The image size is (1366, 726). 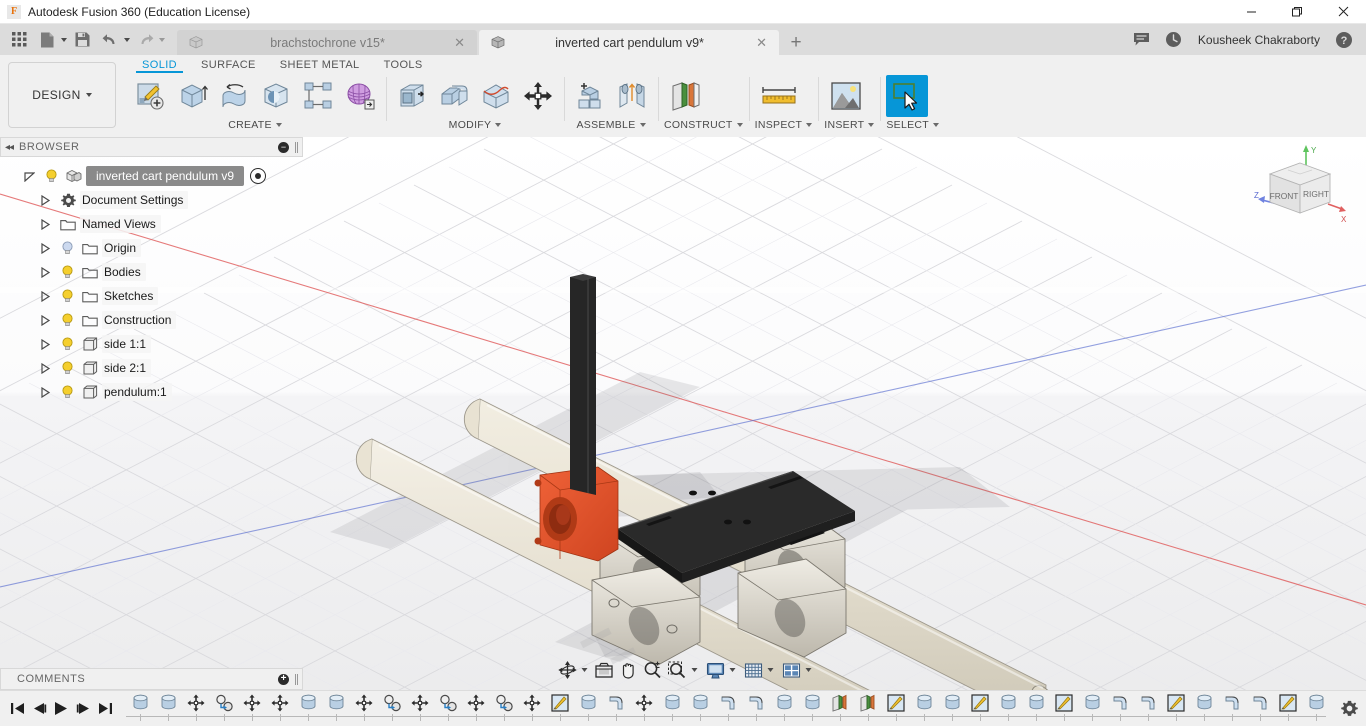 What do you see at coordinates (868, 707) in the screenshot?
I see `timeline-feature-plane` at bounding box center [868, 707].